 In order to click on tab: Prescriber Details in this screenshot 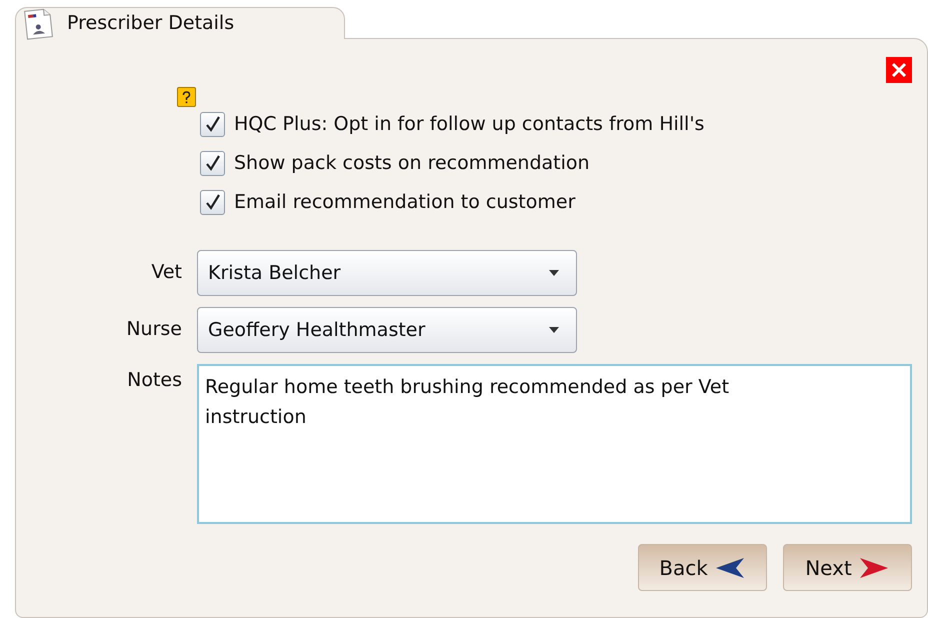, I will do `click(180, 23)`.